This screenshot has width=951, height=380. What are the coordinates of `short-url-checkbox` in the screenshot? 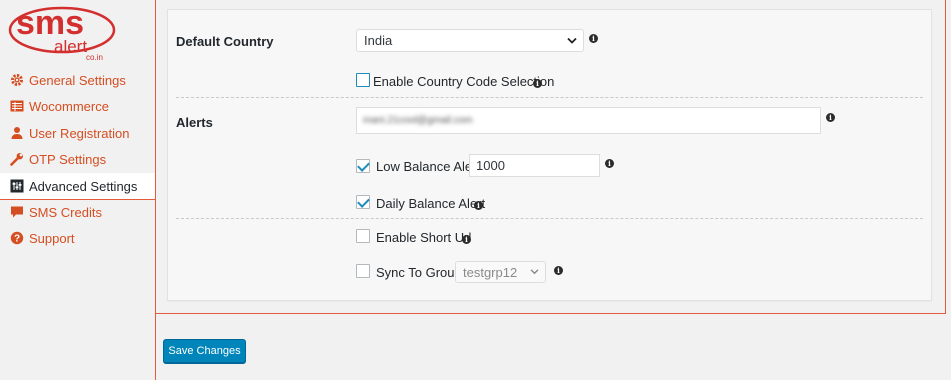 It's located at (363, 236).